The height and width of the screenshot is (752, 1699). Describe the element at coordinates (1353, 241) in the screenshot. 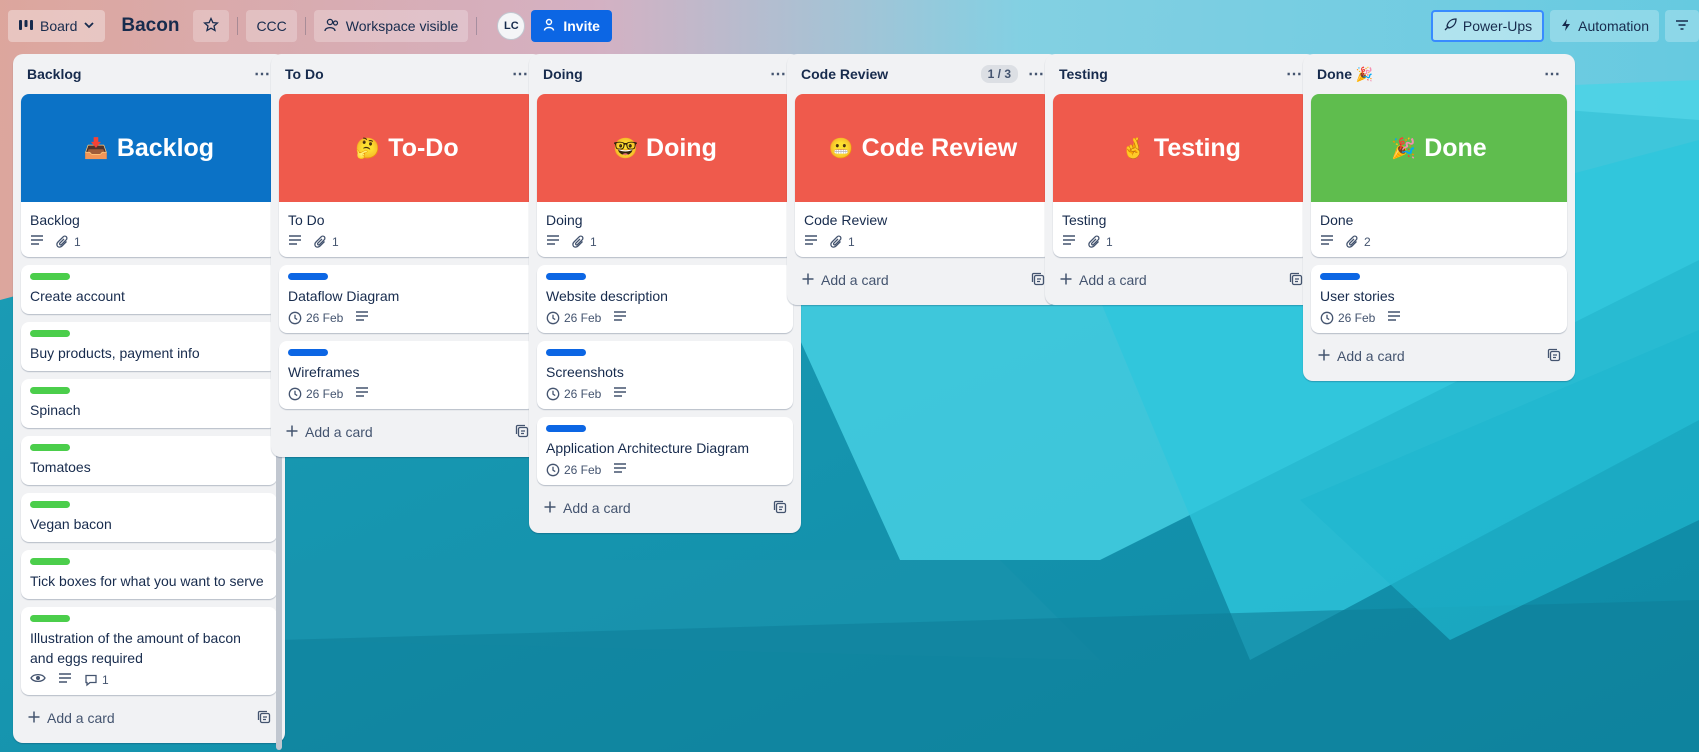

I see `paperclip-icon` at that location.